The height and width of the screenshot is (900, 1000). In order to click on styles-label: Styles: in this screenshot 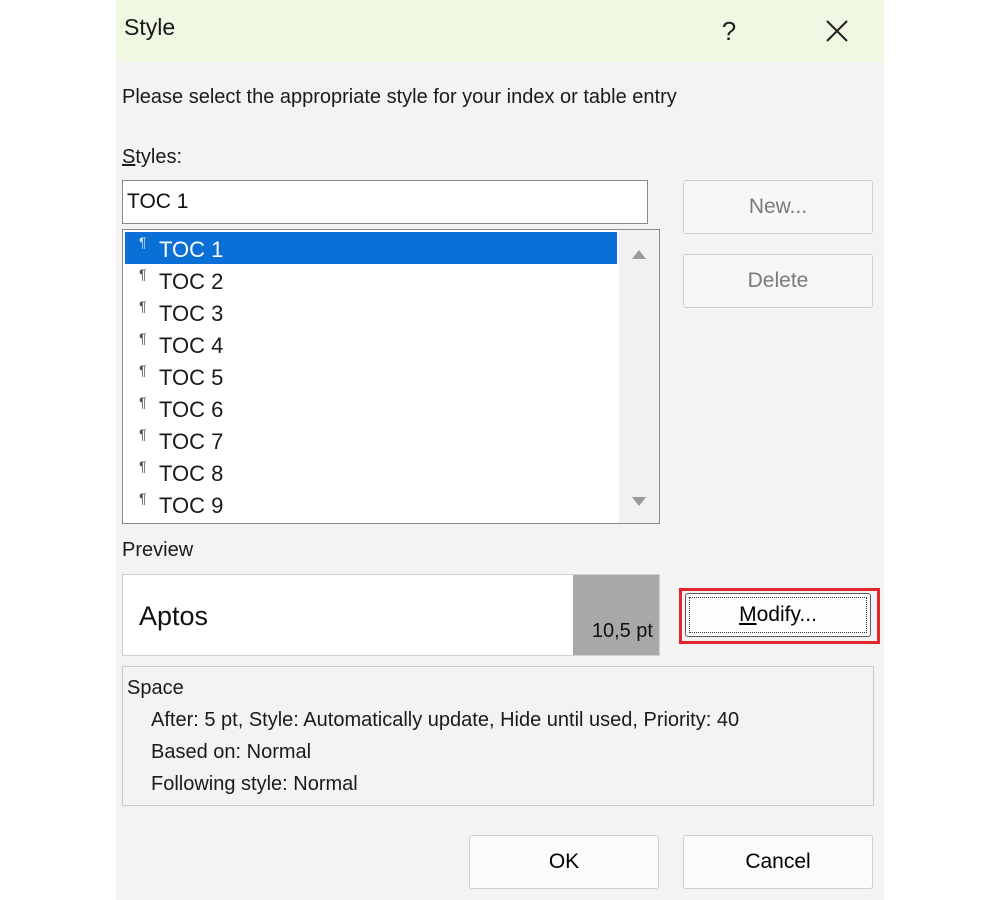, I will do `click(152, 157)`.